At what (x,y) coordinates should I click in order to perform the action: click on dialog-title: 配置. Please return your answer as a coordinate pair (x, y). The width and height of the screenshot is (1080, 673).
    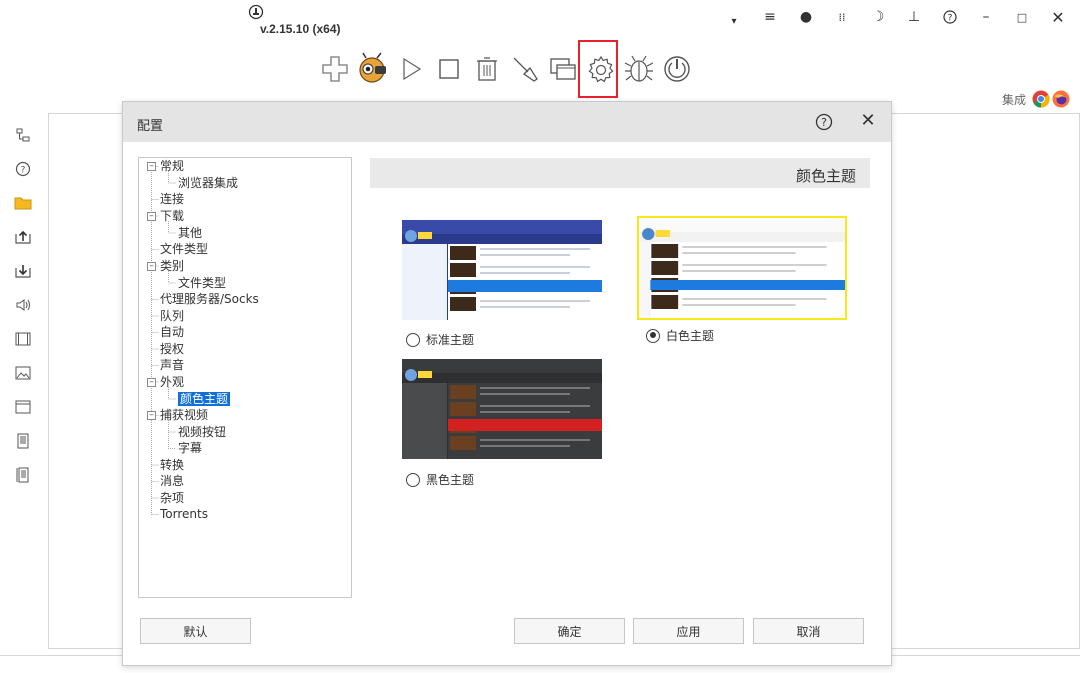
    Looking at the image, I should click on (150, 126).